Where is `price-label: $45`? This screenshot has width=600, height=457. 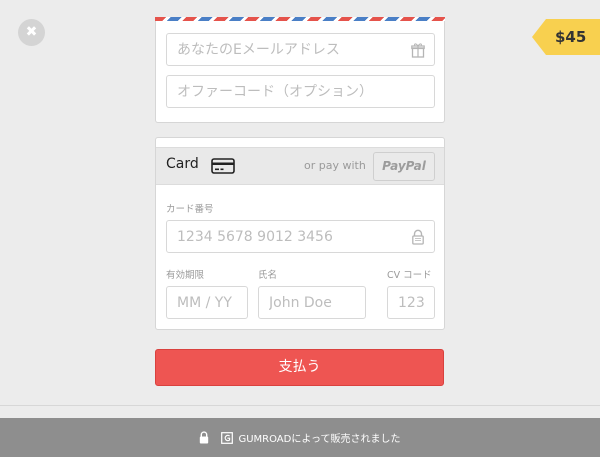 price-label: $45 is located at coordinates (571, 37).